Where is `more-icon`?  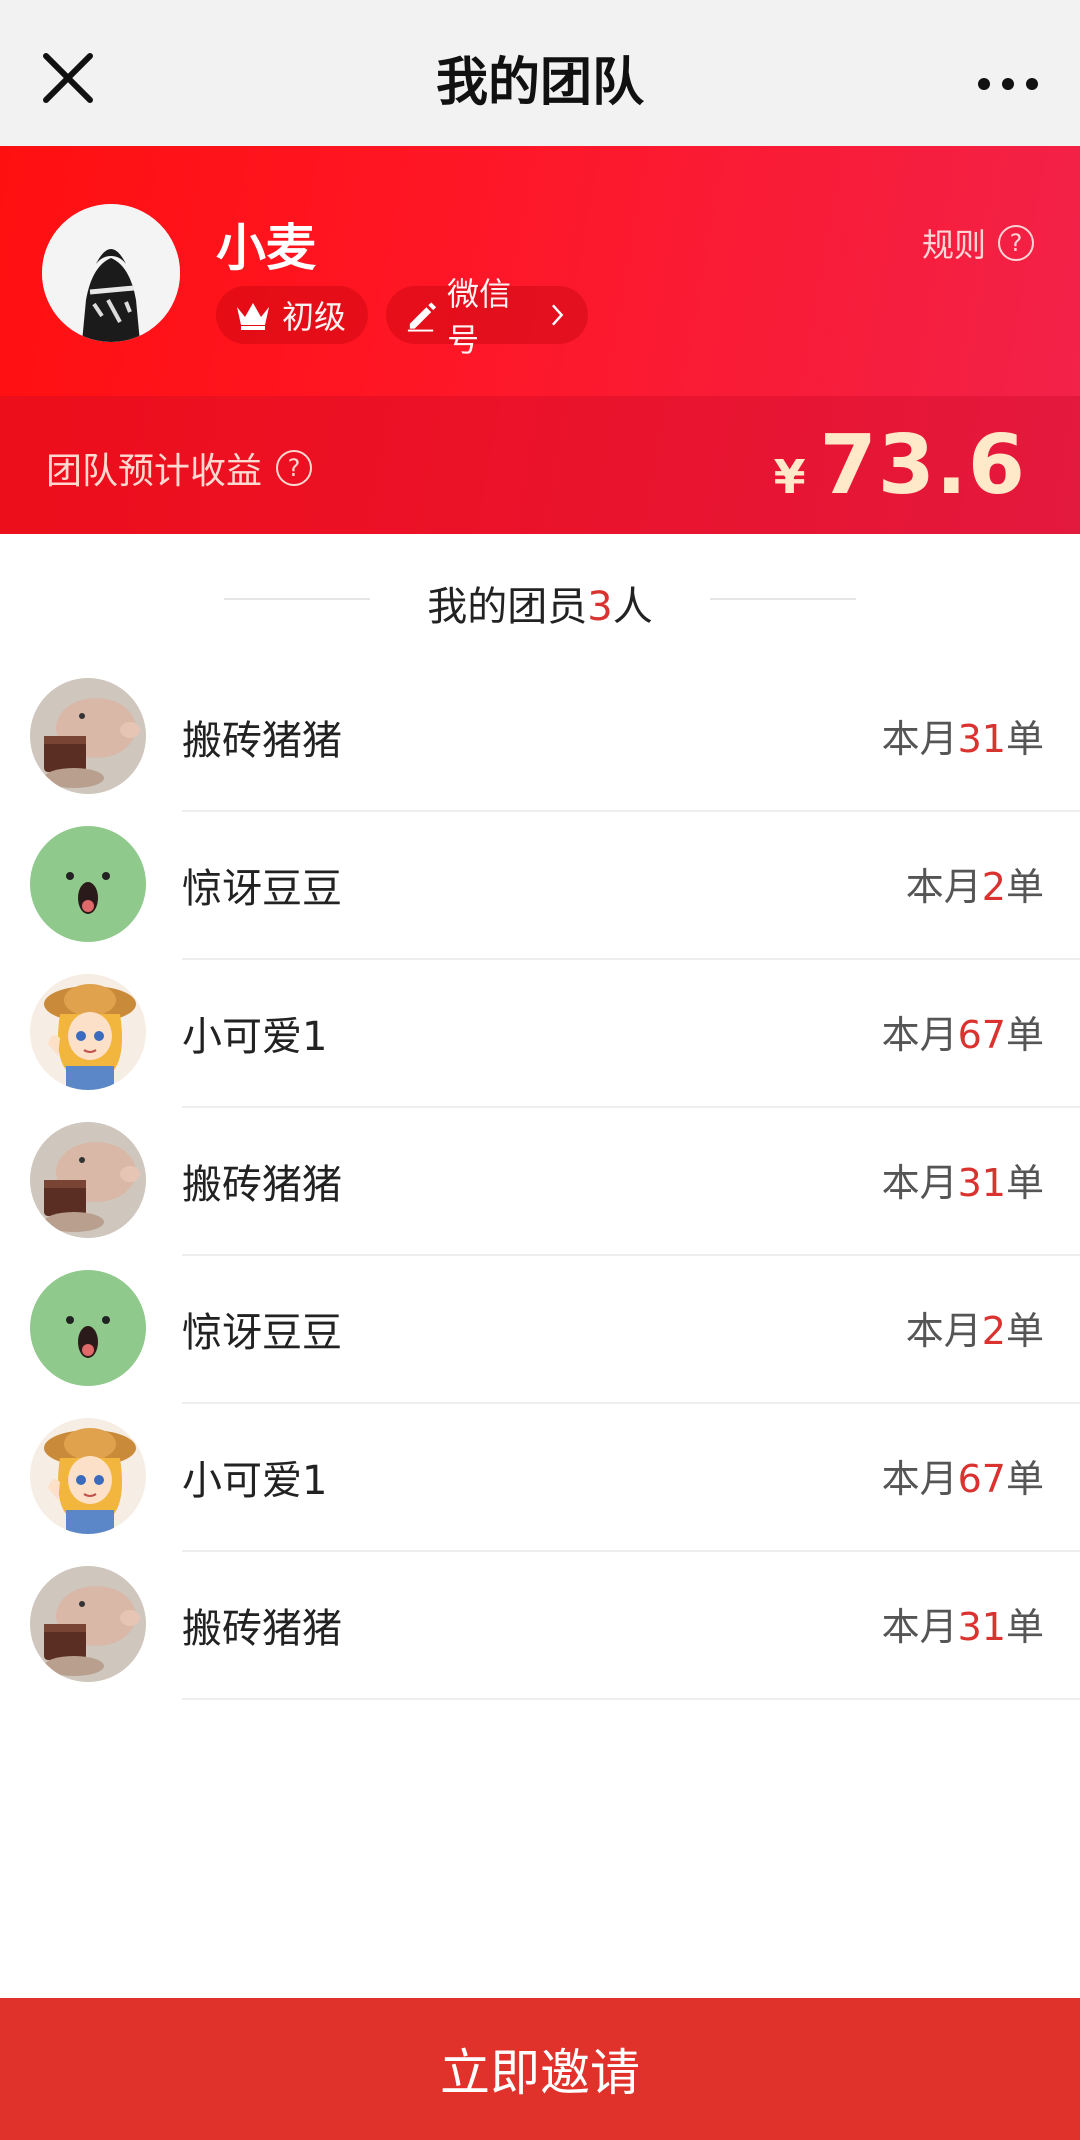
more-icon is located at coordinates (1008, 84).